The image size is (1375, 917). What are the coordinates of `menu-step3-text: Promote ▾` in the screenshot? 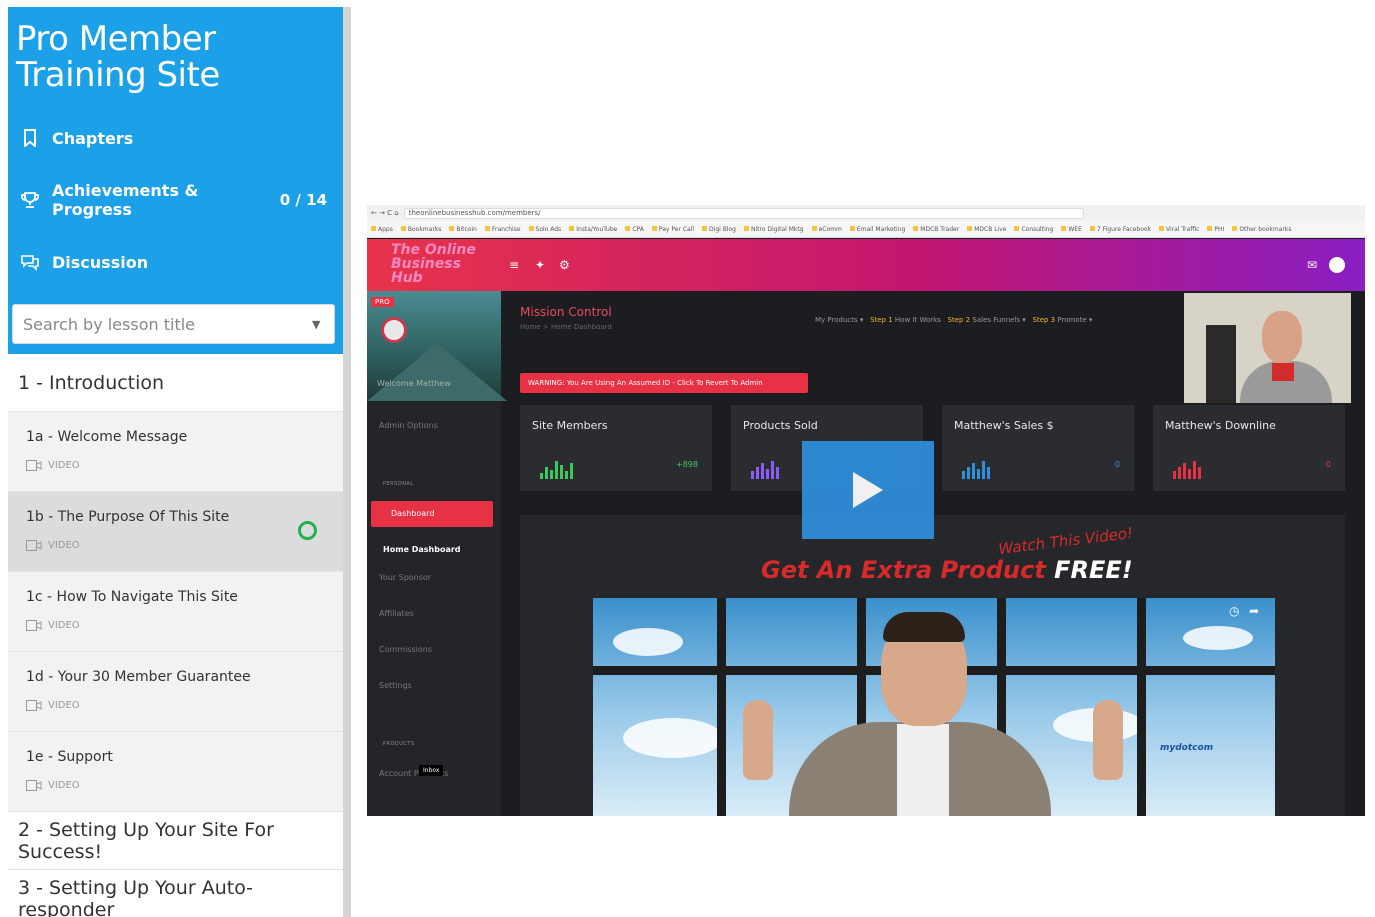 It's located at (1075, 320).